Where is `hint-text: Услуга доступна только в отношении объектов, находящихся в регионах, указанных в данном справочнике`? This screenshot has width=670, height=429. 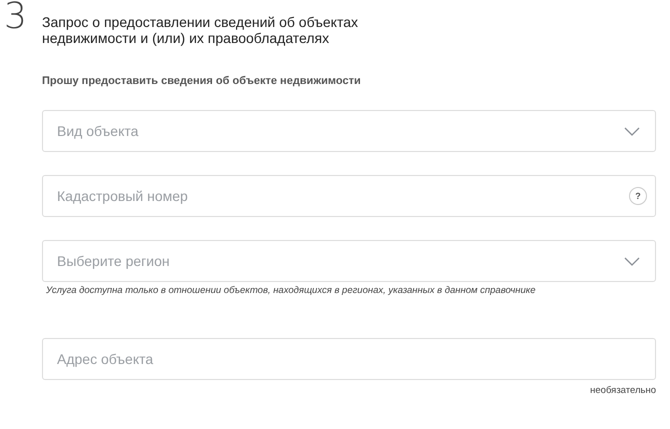 hint-text: Услуга доступна только в отношении объектов, находящихся в регионах, указанных в данном справочнике is located at coordinates (291, 290).